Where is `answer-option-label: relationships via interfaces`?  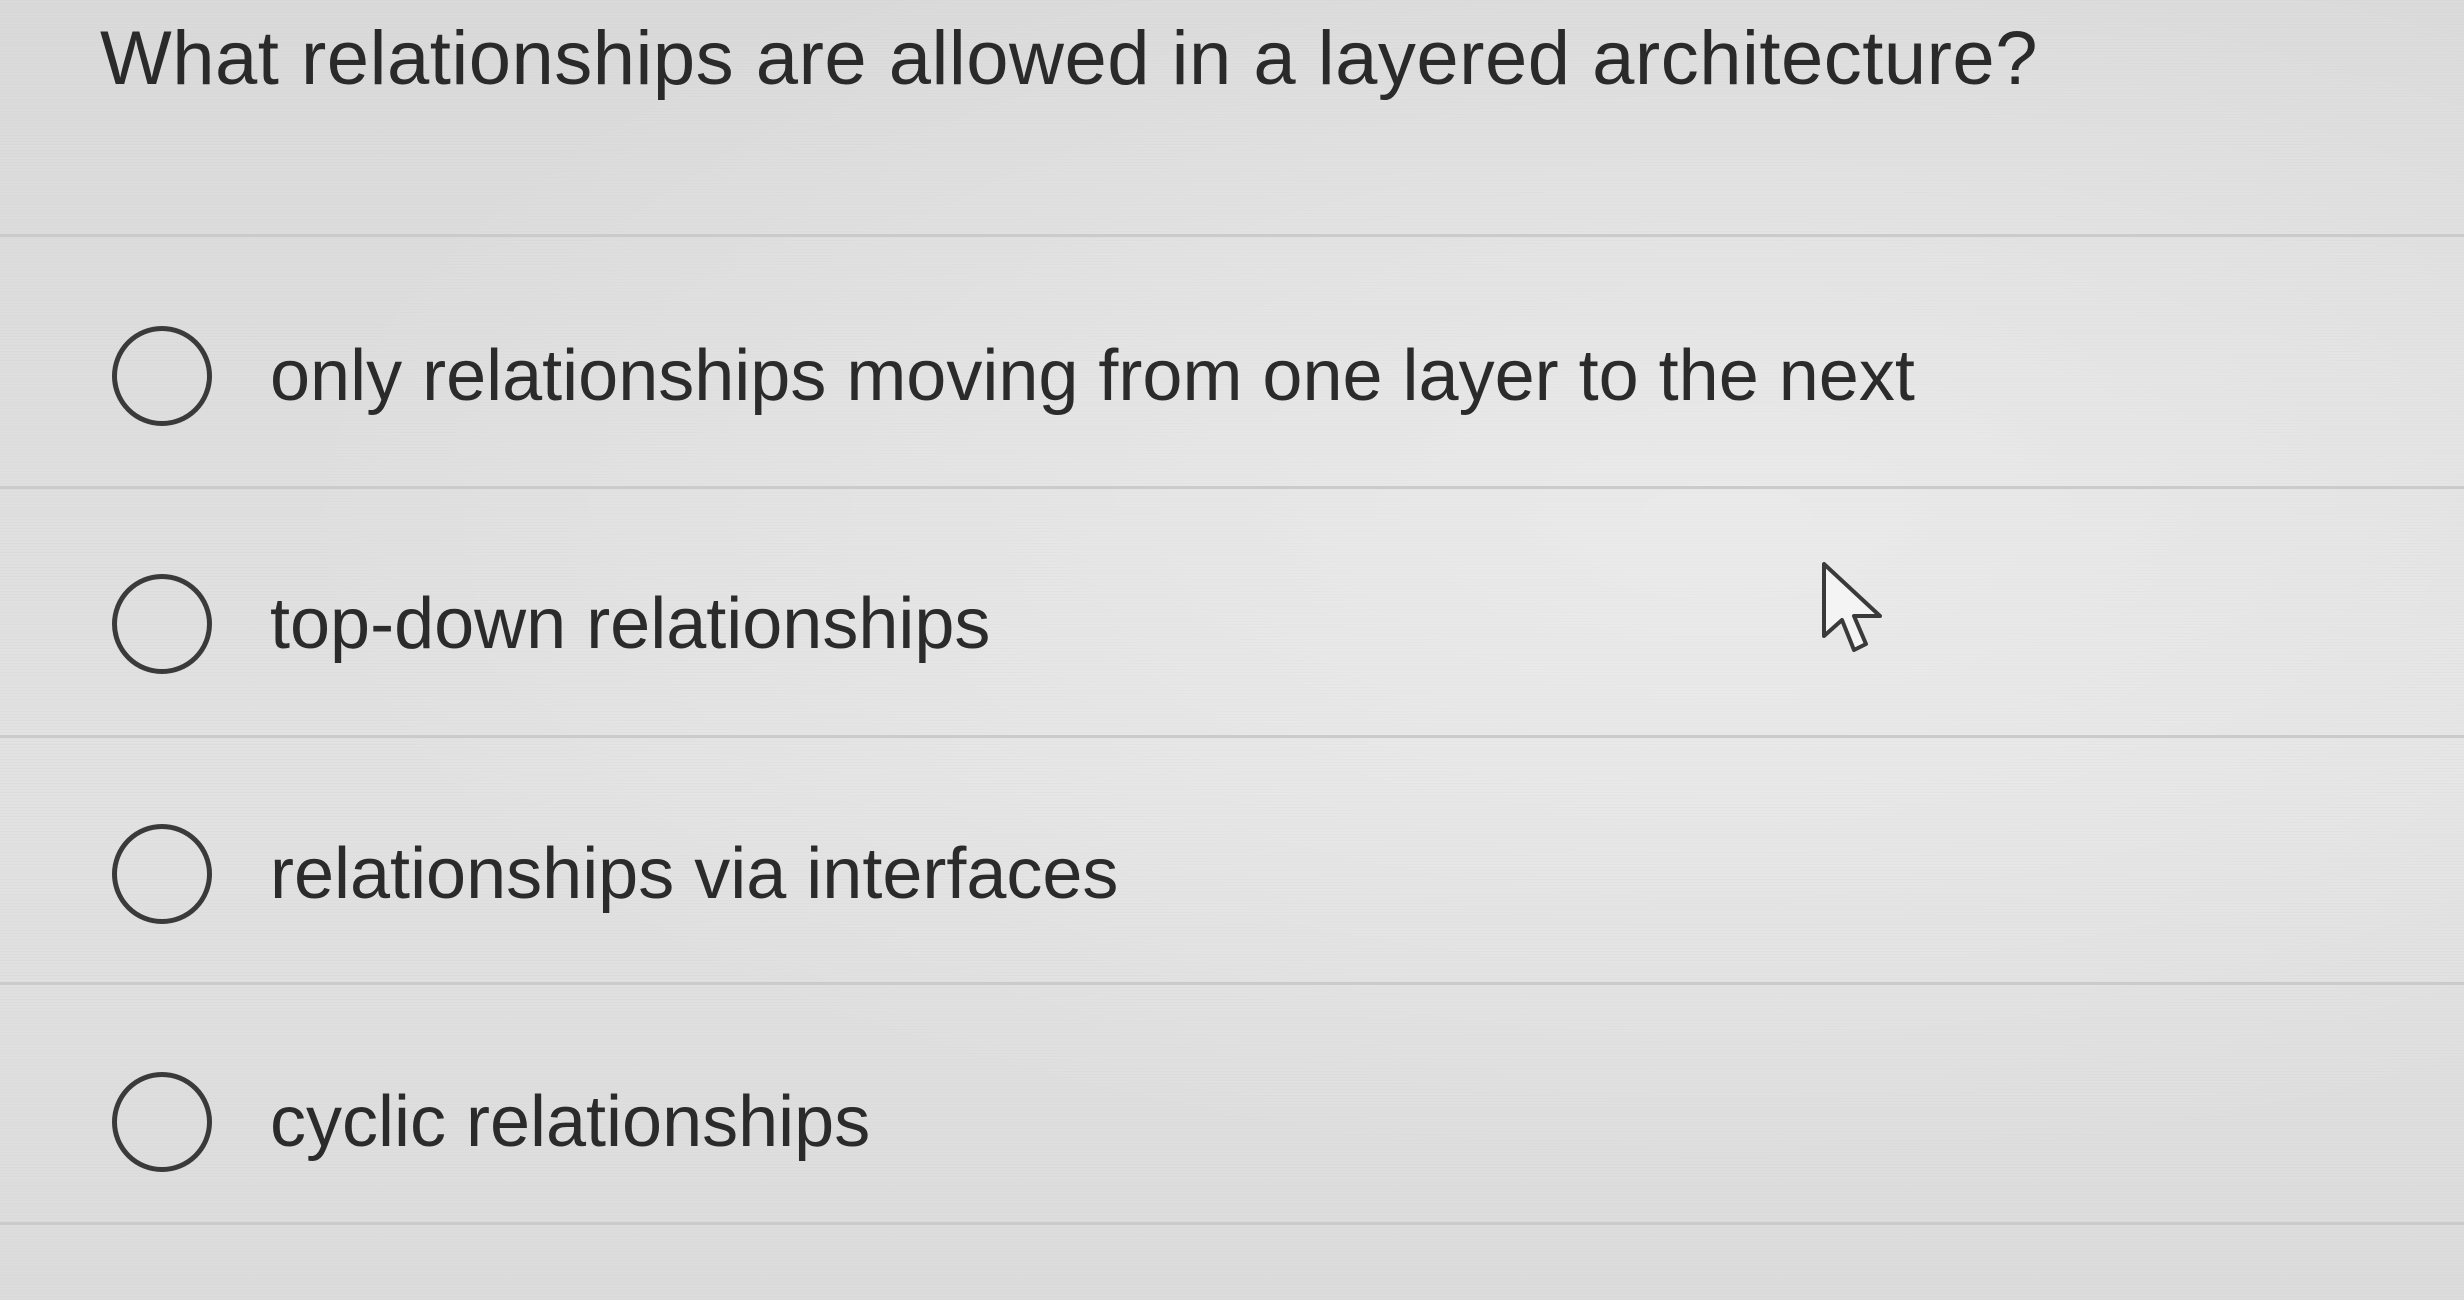 answer-option-label: relationships via interfaces is located at coordinates (694, 874).